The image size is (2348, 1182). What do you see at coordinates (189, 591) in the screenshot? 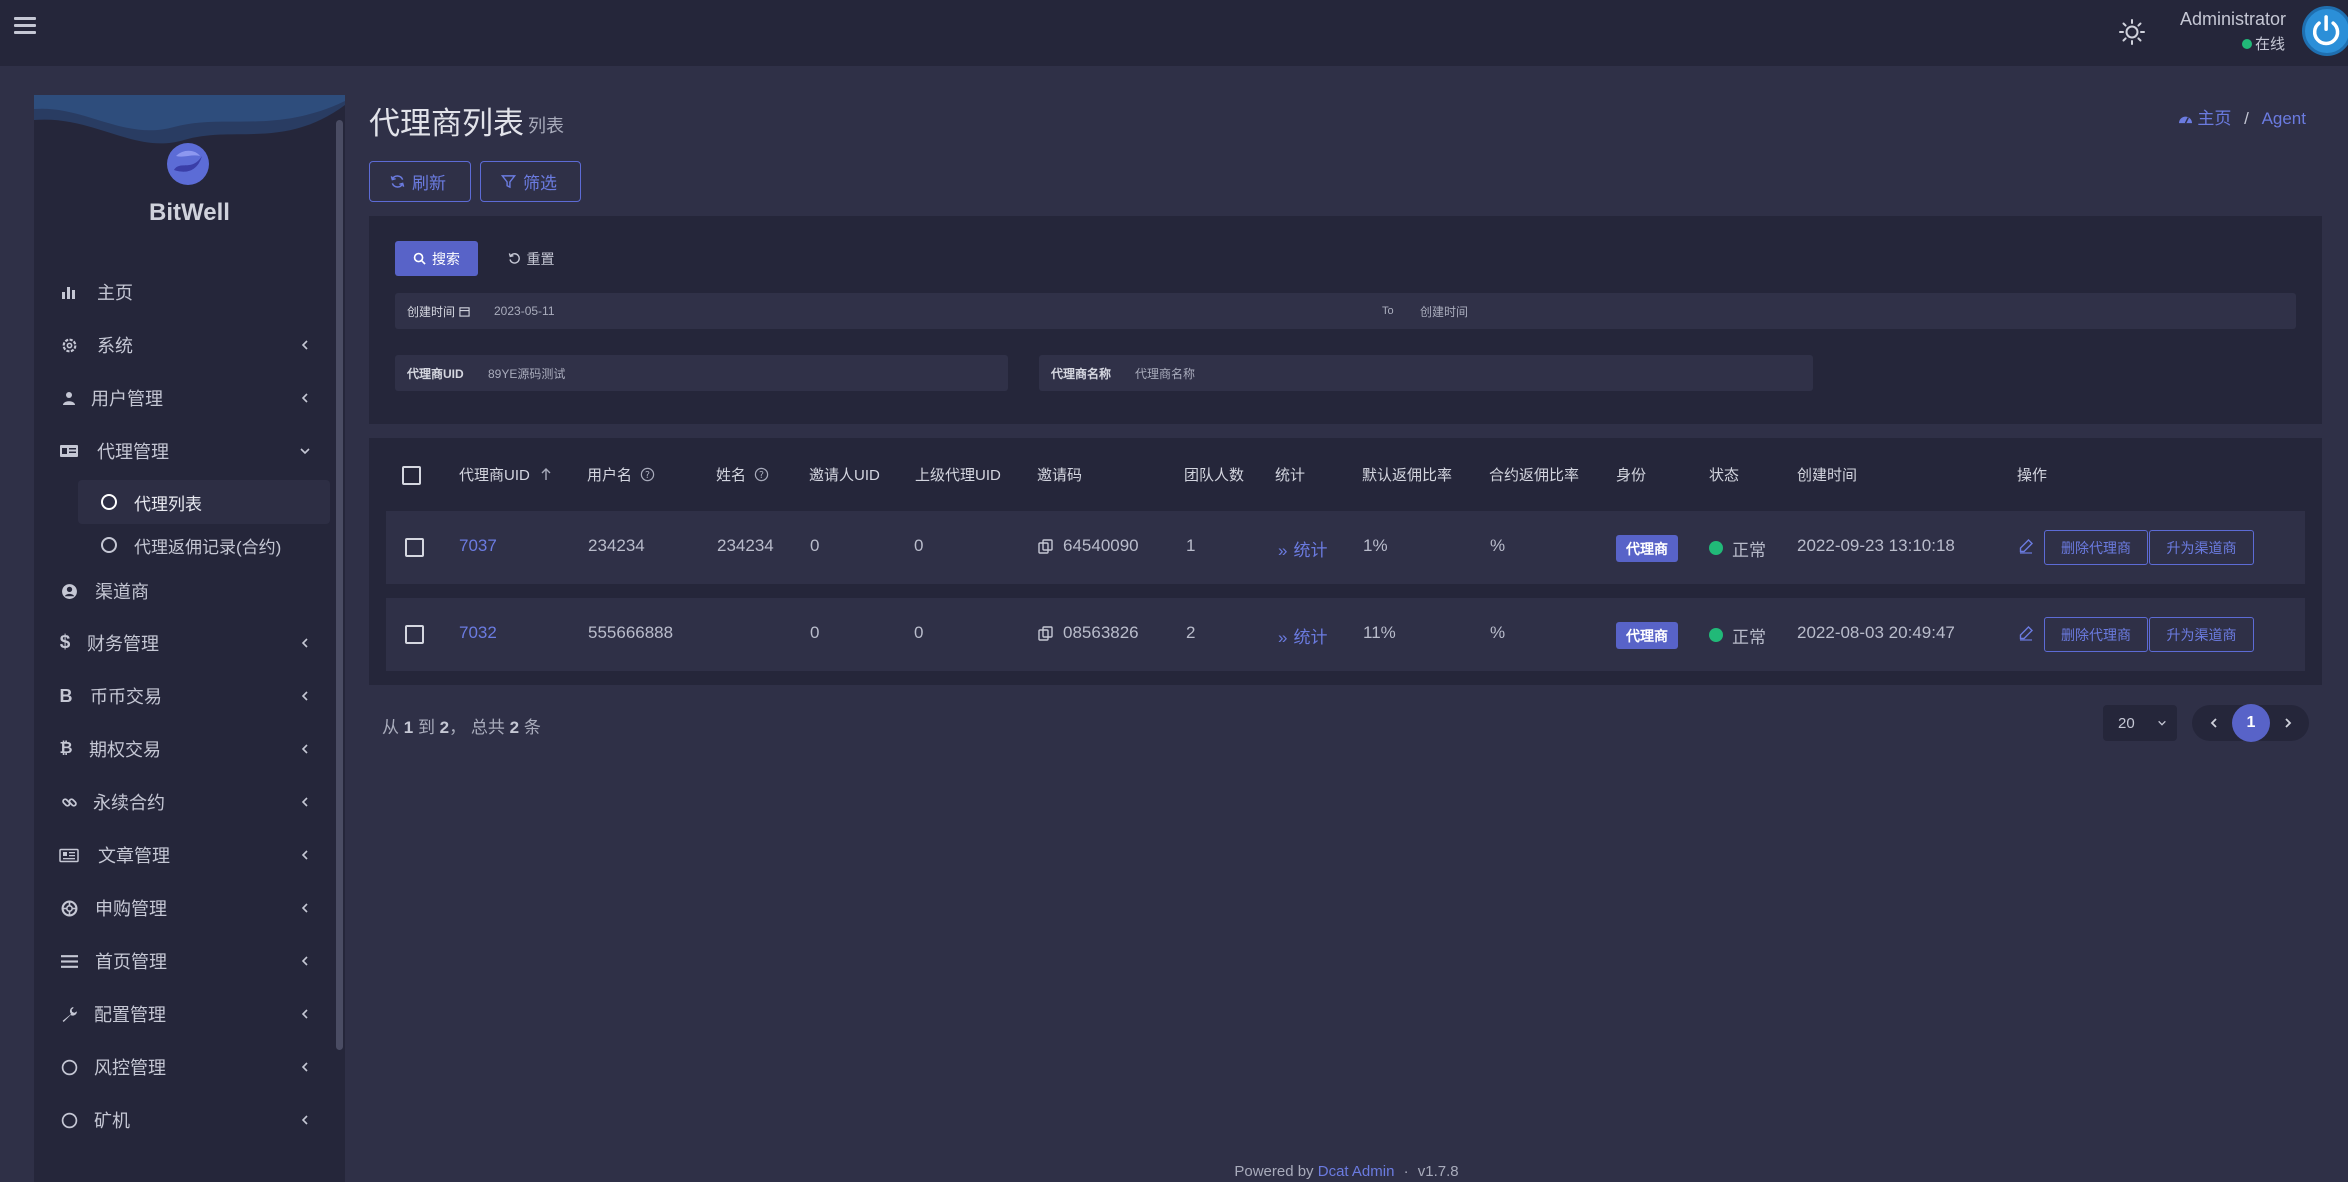
I see `sidebar-item-channels: 渠道商` at bounding box center [189, 591].